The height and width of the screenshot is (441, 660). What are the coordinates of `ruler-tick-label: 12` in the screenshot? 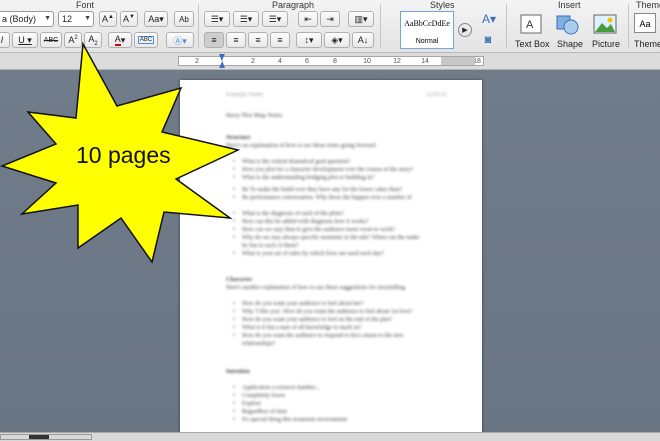 It's located at (397, 61).